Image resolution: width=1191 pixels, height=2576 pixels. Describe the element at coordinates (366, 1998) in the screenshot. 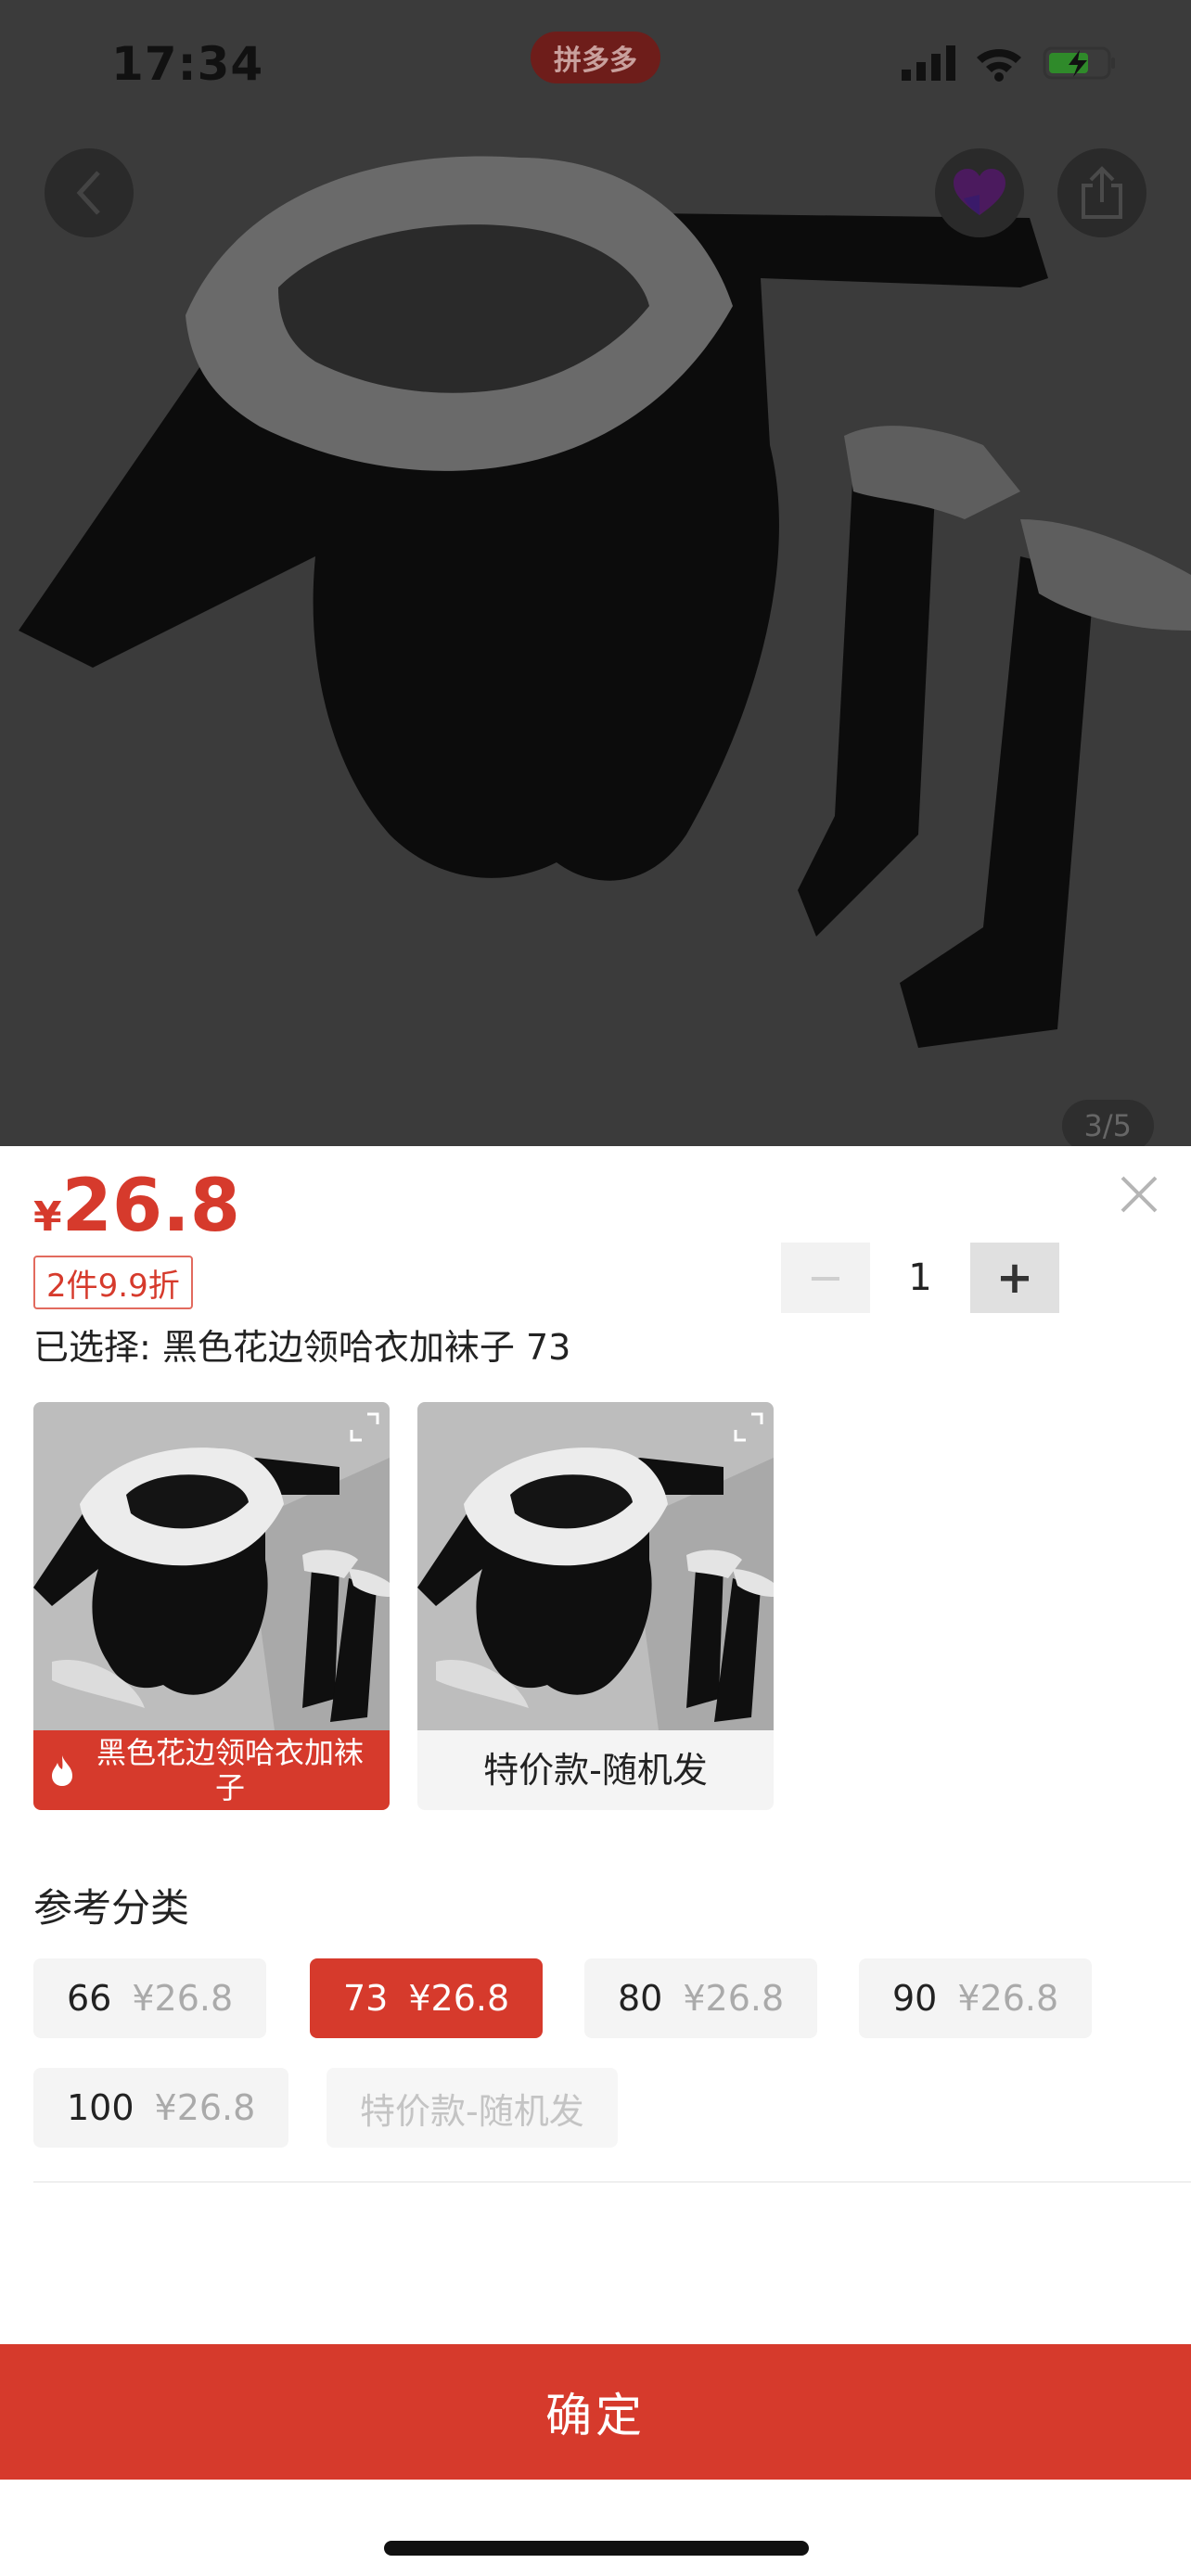

I see `size-label: 73` at that location.